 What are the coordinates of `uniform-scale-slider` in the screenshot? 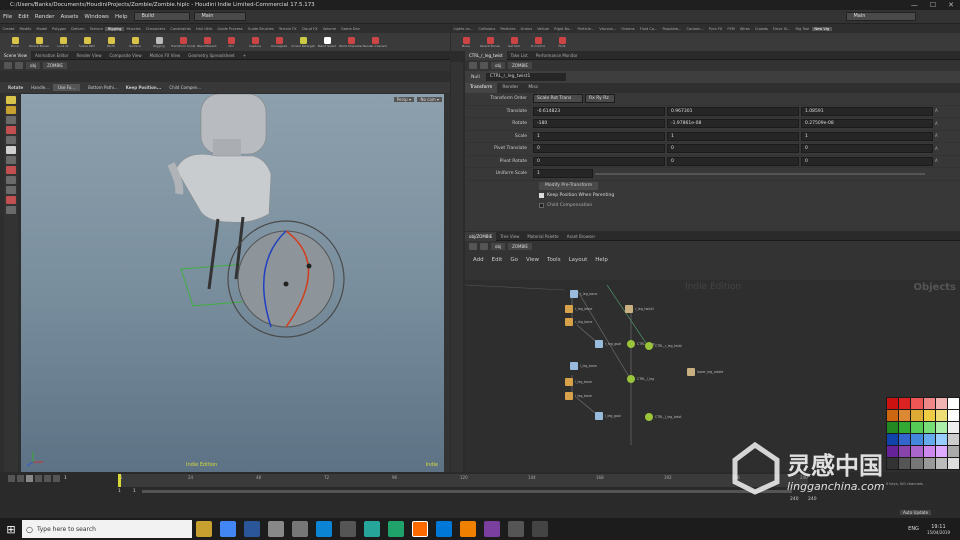 It's located at (760, 173).